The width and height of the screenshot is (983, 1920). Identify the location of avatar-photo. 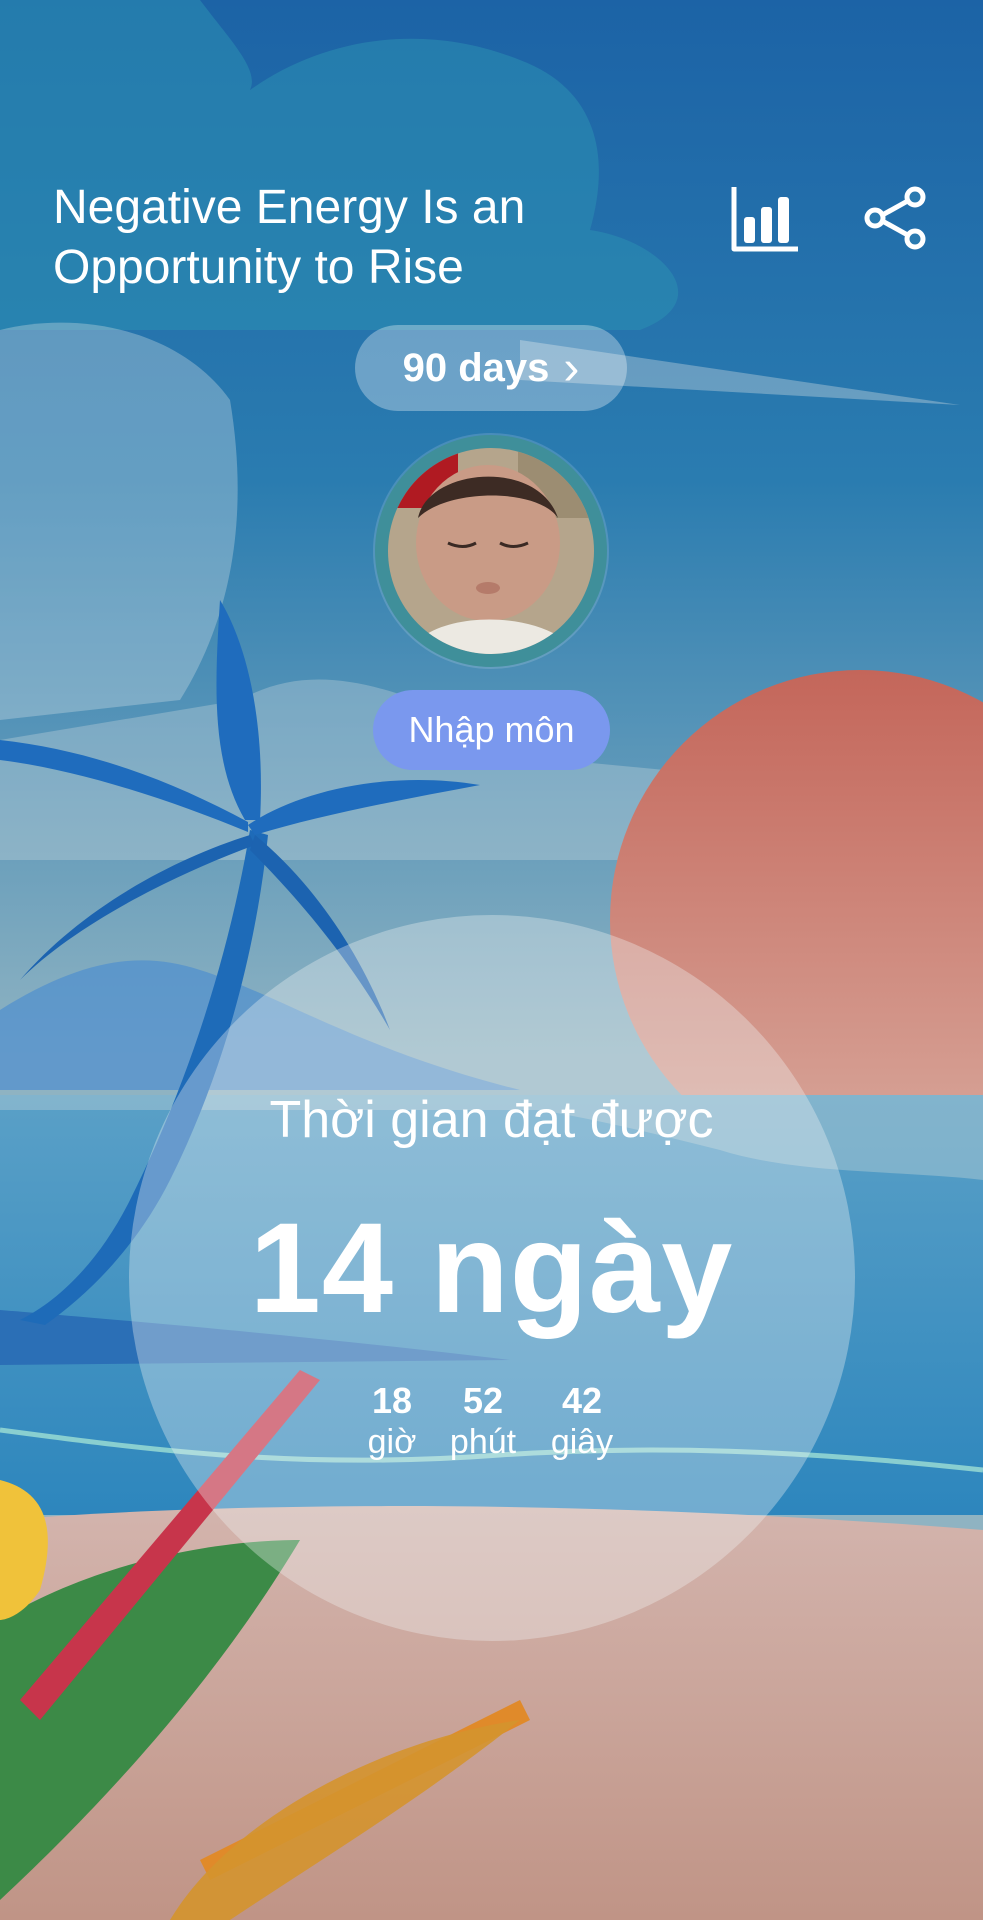
(491, 551).